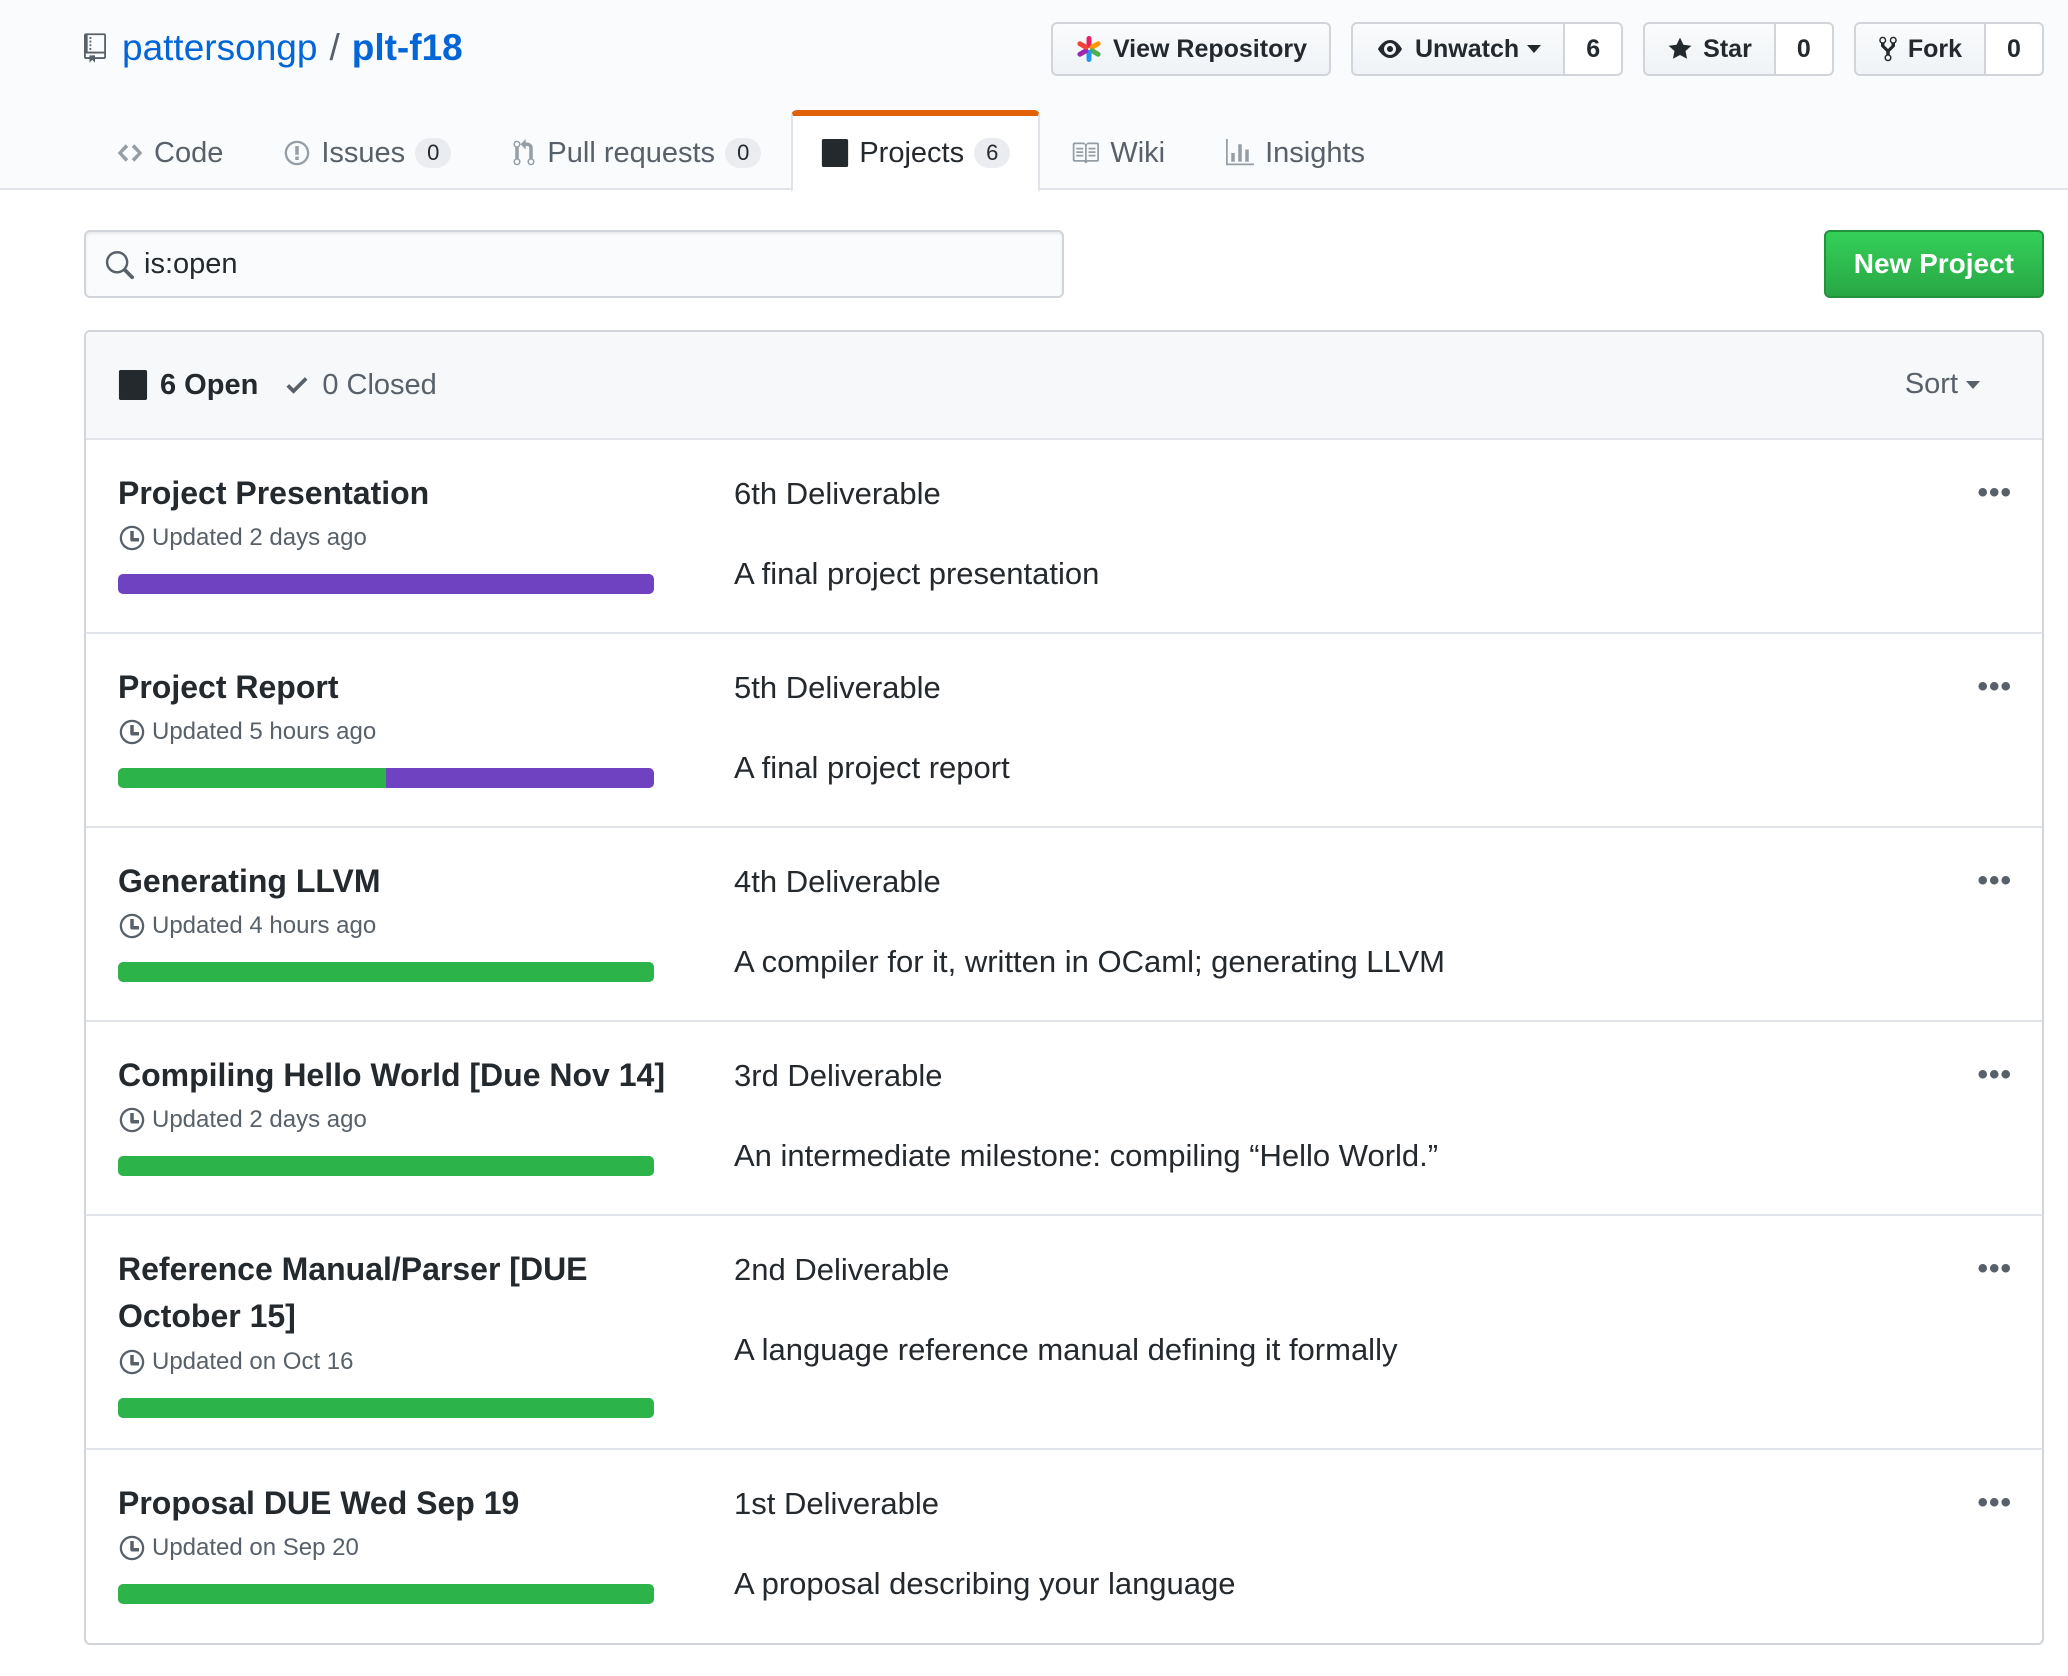 This screenshot has width=2068, height=1676. Describe the element at coordinates (407, 48) in the screenshot. I see `repo-name-link: plt-f18` at that location.